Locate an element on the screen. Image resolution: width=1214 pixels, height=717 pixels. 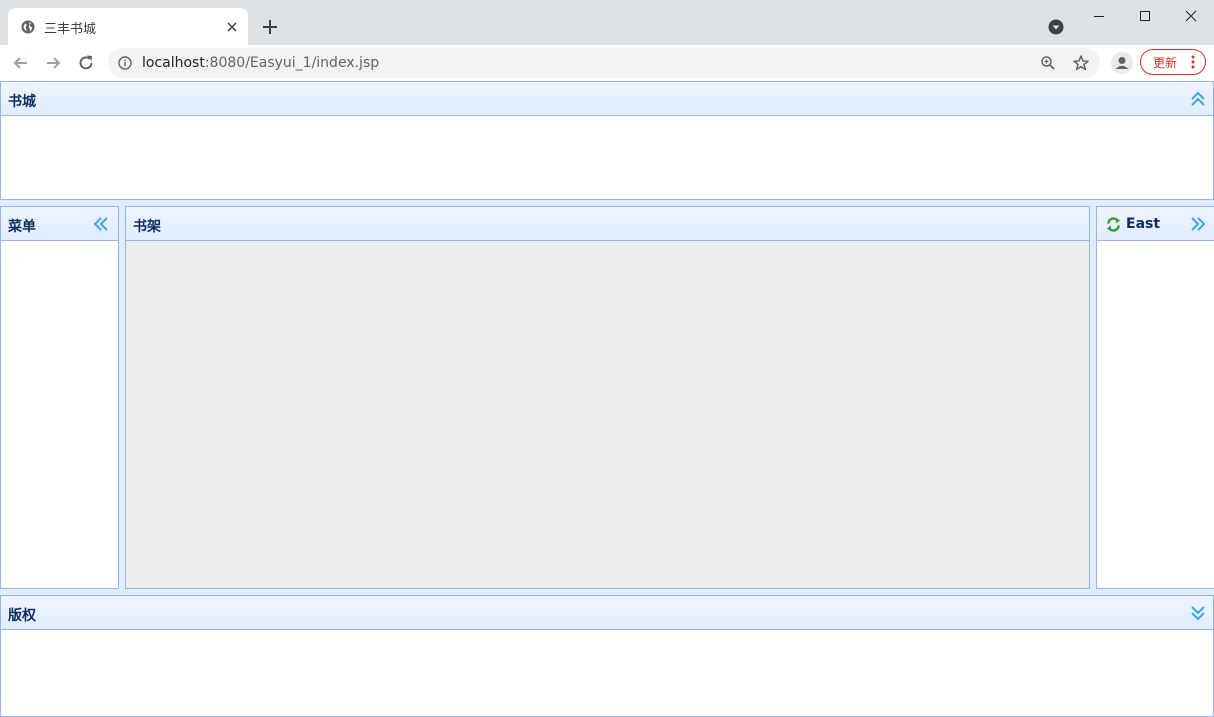
minimize-icon is located at coordinates (1099, 16).